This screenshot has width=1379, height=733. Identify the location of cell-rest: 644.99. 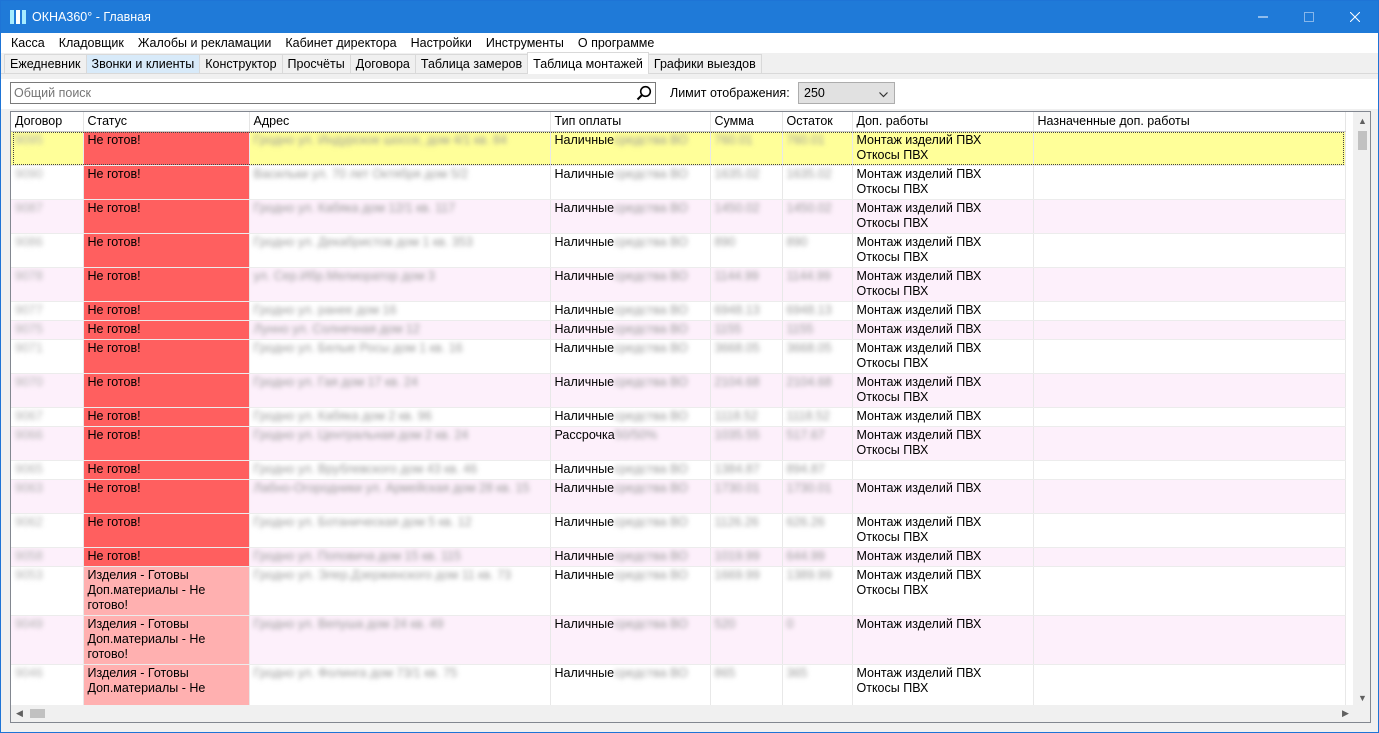
(817, 557).